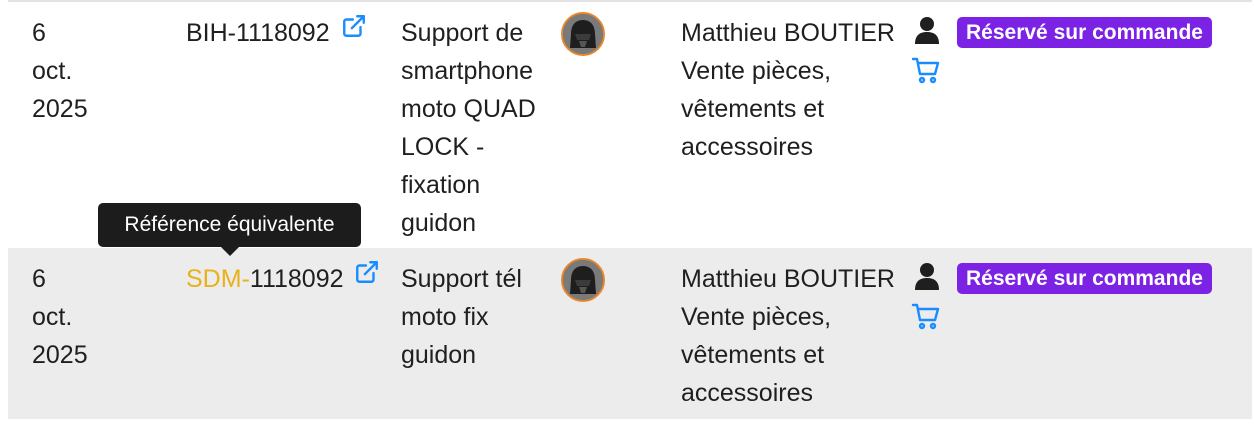 Image resolution: width=1254 pixels, height=424 pixels. I want to click on reference-link: BIH-1118092, so click(258, 33).